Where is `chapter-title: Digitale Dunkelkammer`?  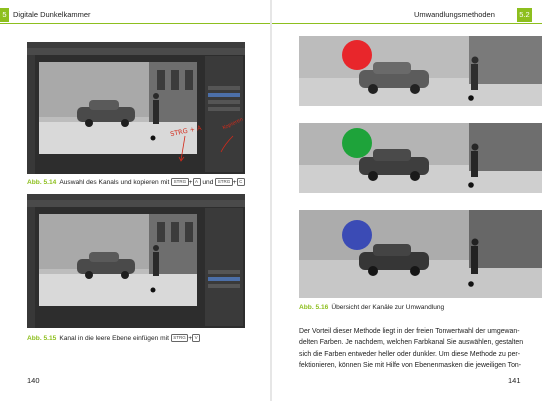
chapter-title: Digitale Dunkelkammer is located at coordinates (52, 14).